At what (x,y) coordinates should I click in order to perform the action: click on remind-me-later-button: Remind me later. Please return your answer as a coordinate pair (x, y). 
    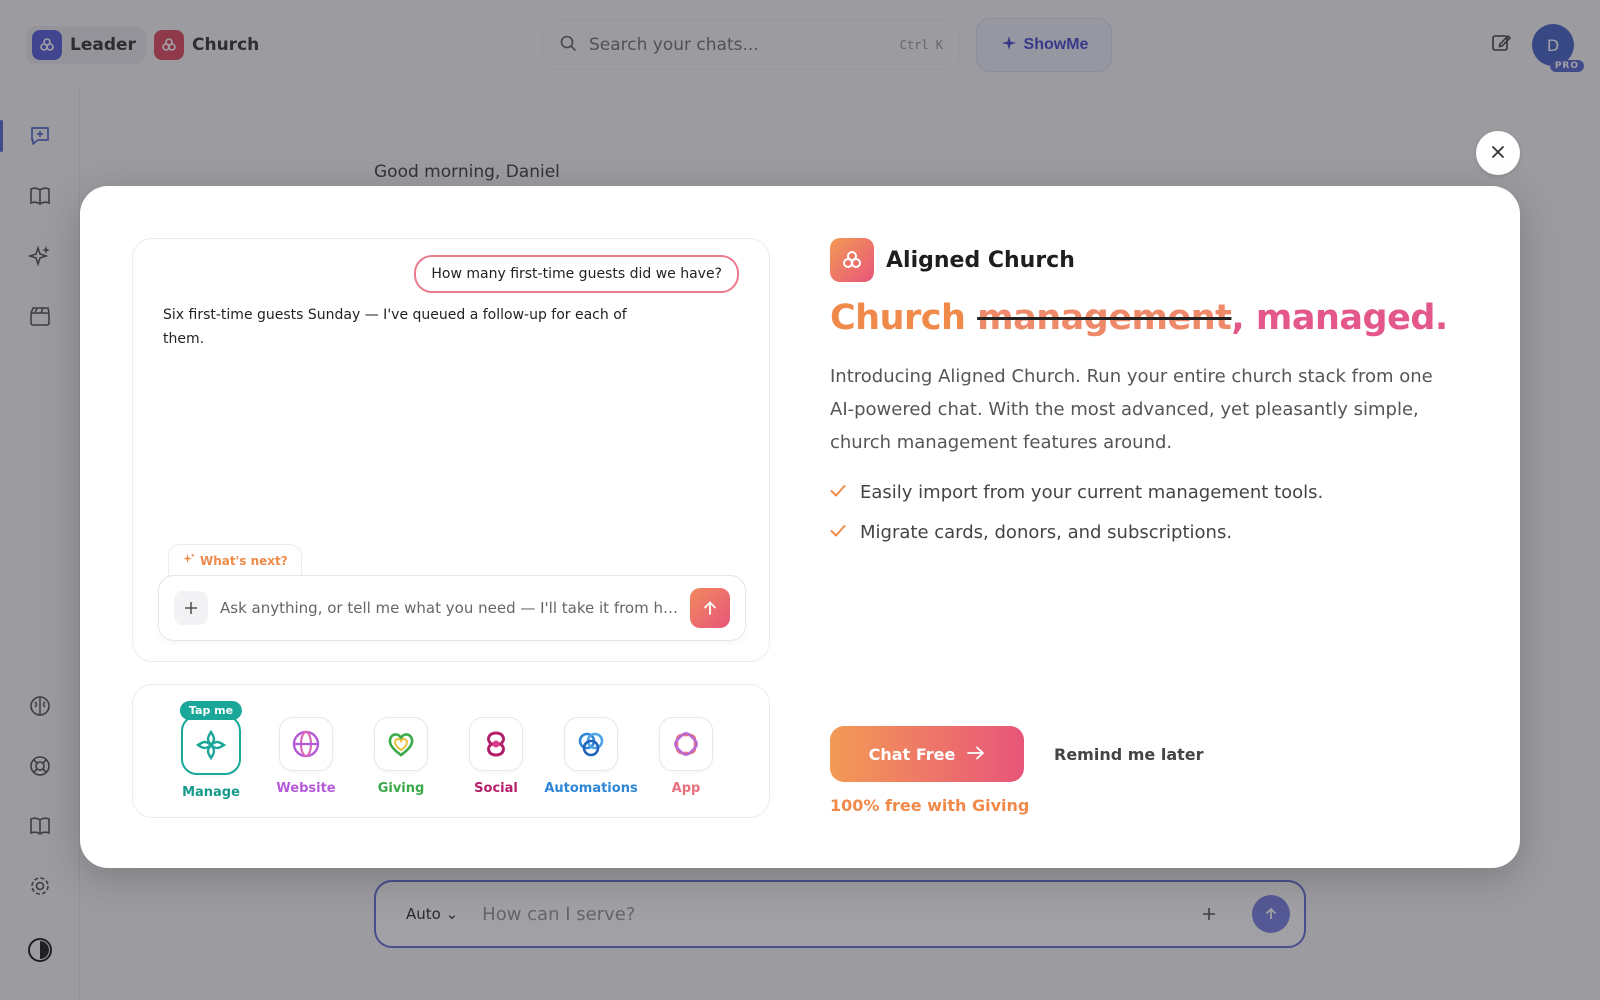
    Looking at the image, I should click on (1129, 754).